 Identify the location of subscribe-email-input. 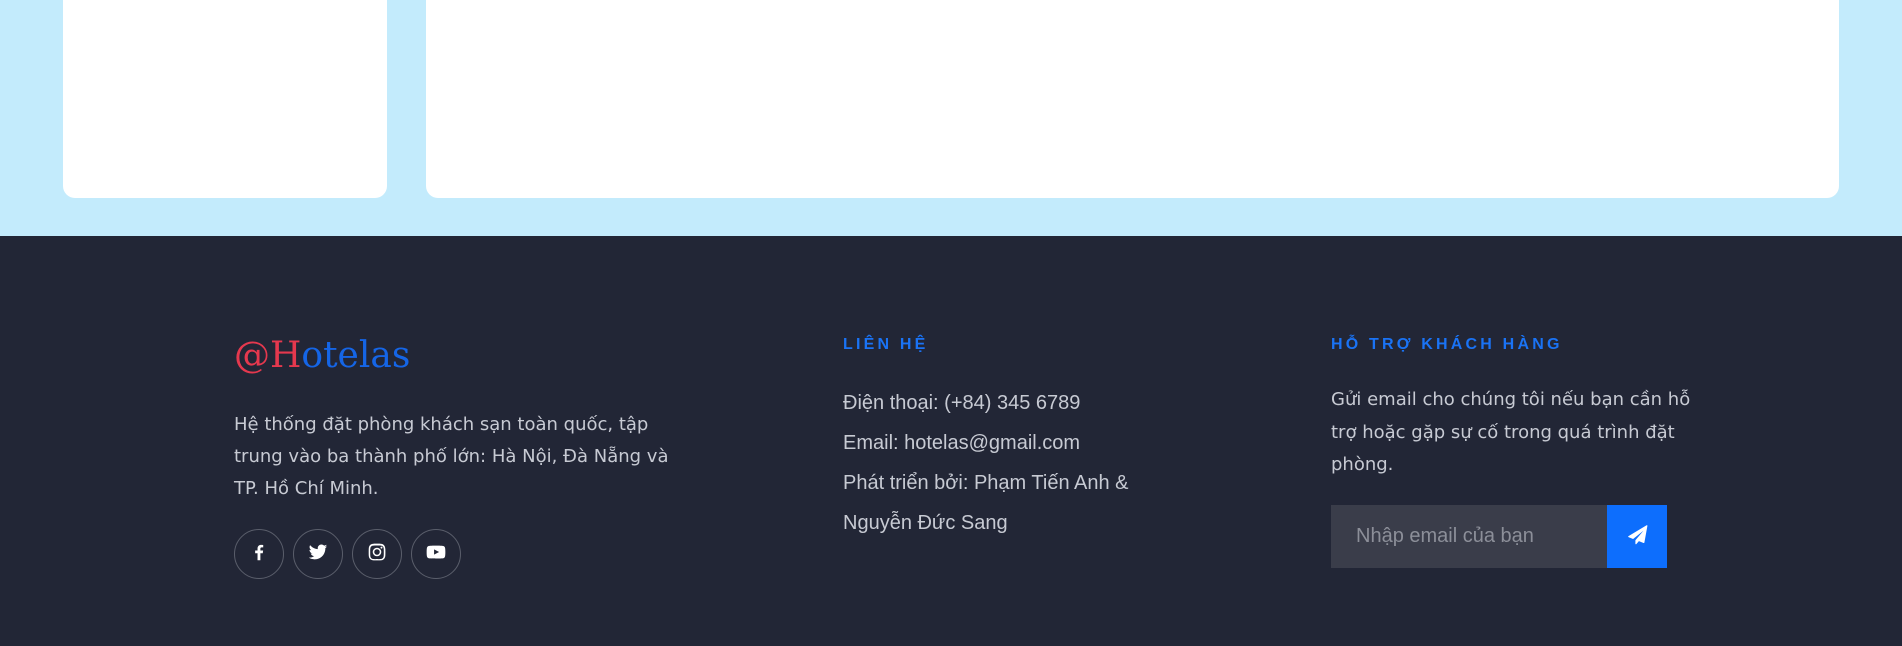
(1469, 536).